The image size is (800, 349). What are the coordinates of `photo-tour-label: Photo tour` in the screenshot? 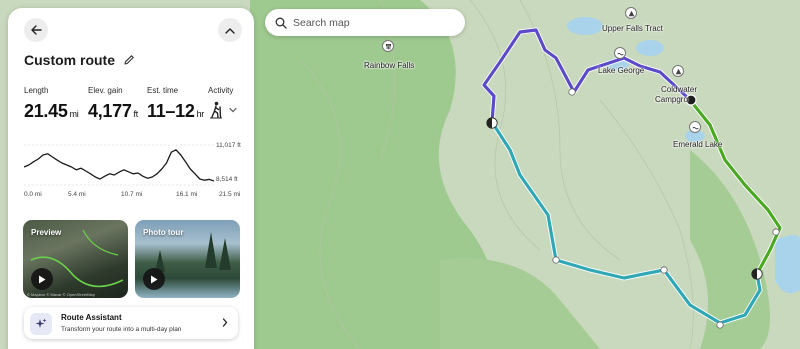 It's located at (163, 232).